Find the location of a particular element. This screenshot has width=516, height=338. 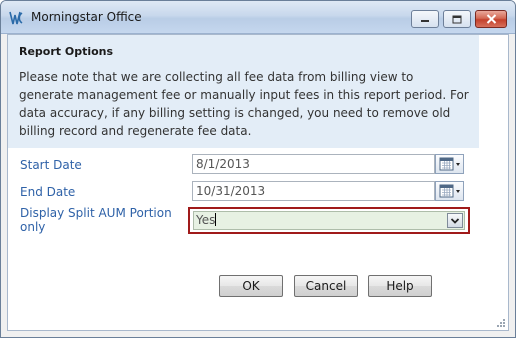

end-date-field: 10/31/2013 is located at coordinates (313, 191).